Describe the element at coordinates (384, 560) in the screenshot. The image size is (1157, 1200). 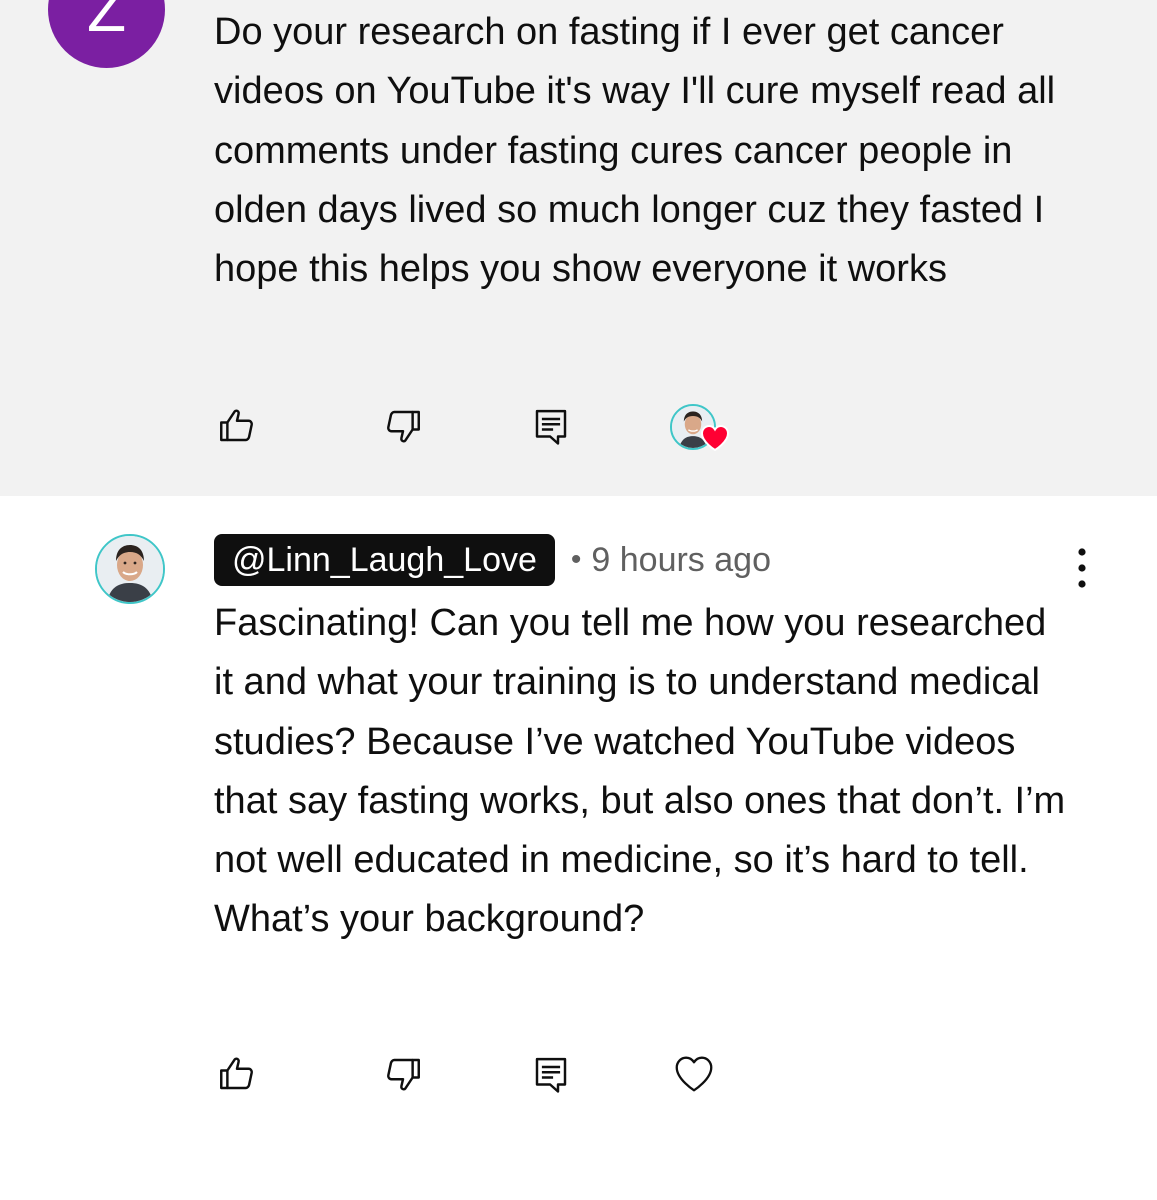
I see `author-handle: @Linn_Laugh_Love` at that location.